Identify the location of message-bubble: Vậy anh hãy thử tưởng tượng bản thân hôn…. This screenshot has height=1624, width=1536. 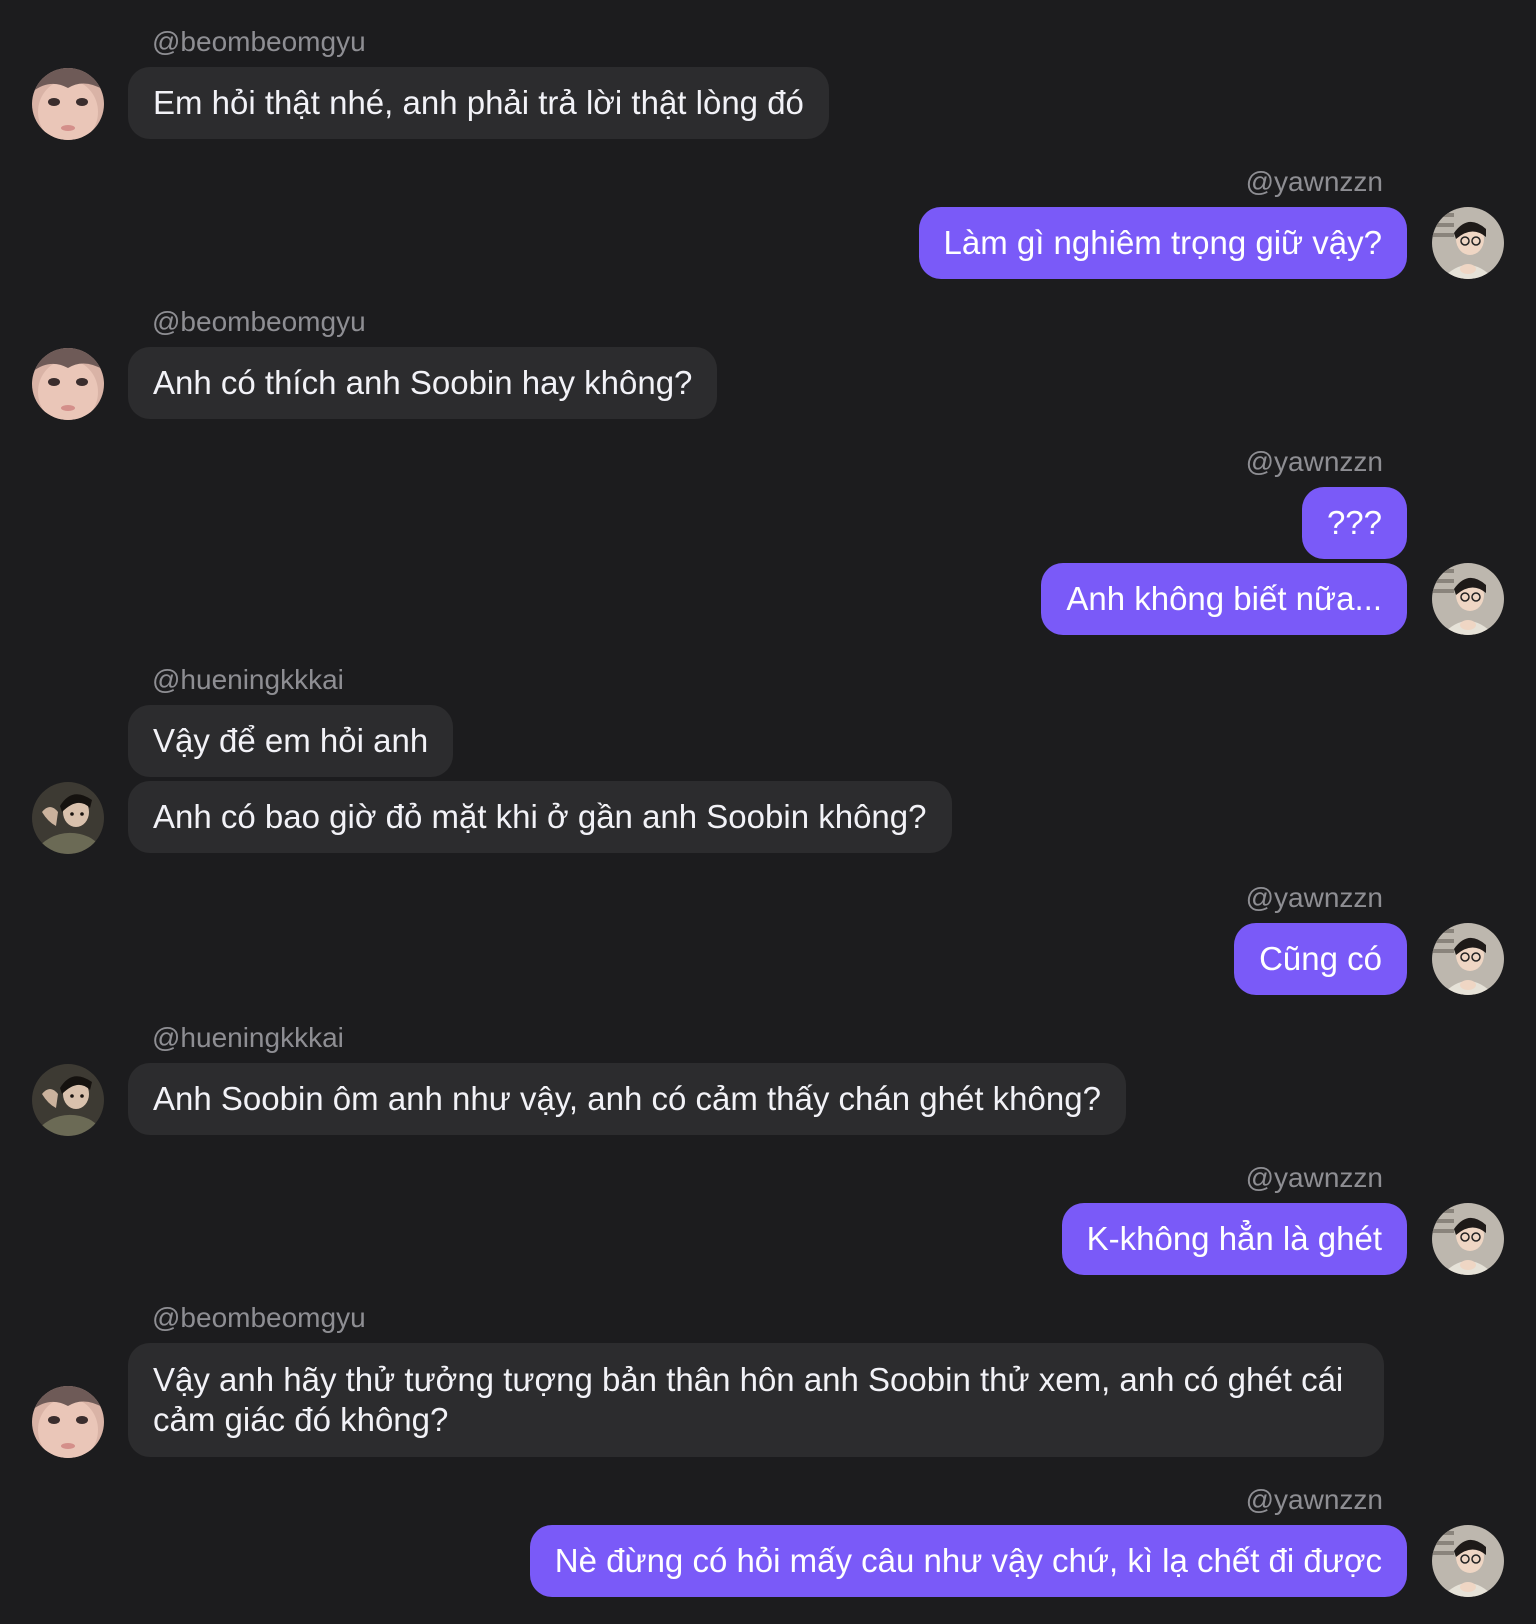
(756, 1400).